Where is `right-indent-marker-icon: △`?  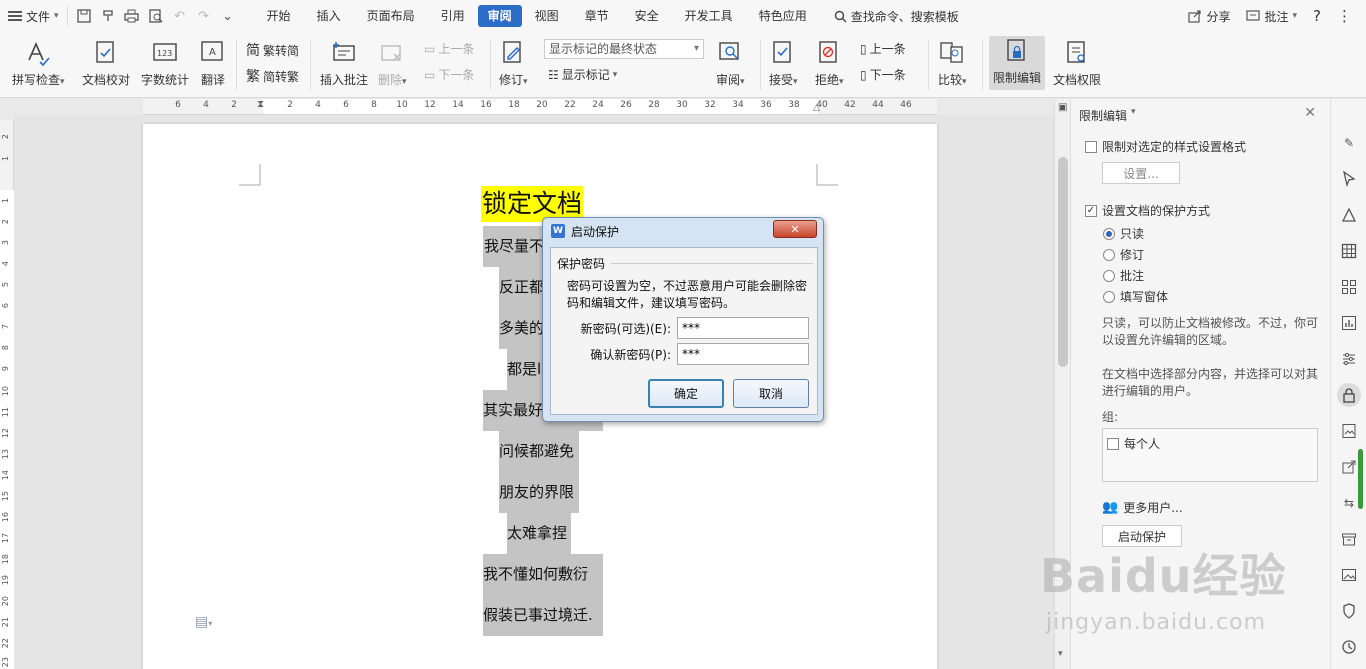 right-indent-marker-icon: △ is located at coordinates (816, 108).